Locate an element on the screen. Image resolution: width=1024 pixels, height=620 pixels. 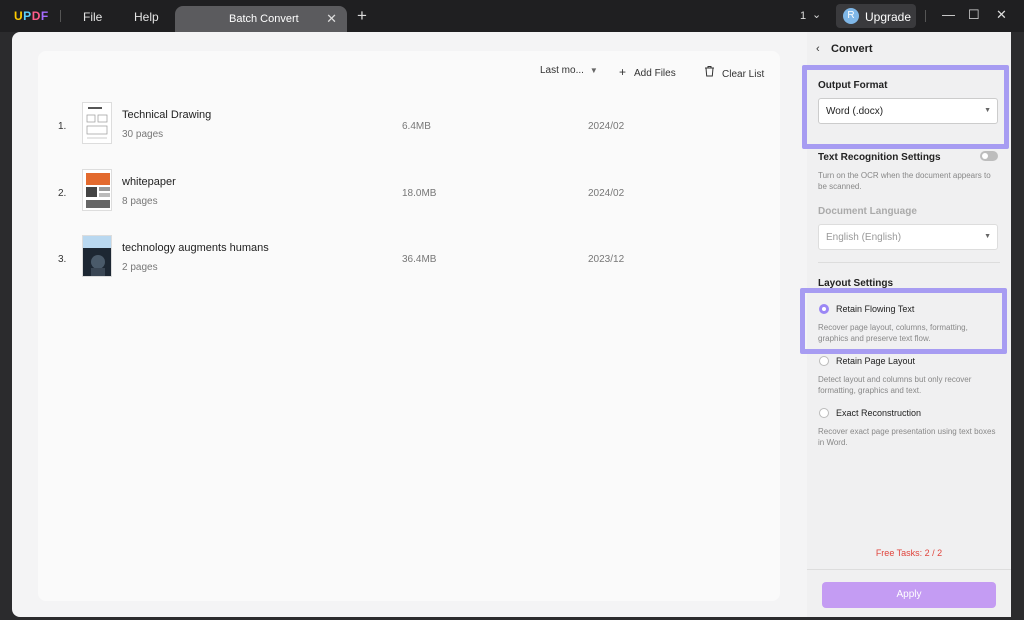
radio-label: Exact Reconstruction is located at coordinates (879, 413).